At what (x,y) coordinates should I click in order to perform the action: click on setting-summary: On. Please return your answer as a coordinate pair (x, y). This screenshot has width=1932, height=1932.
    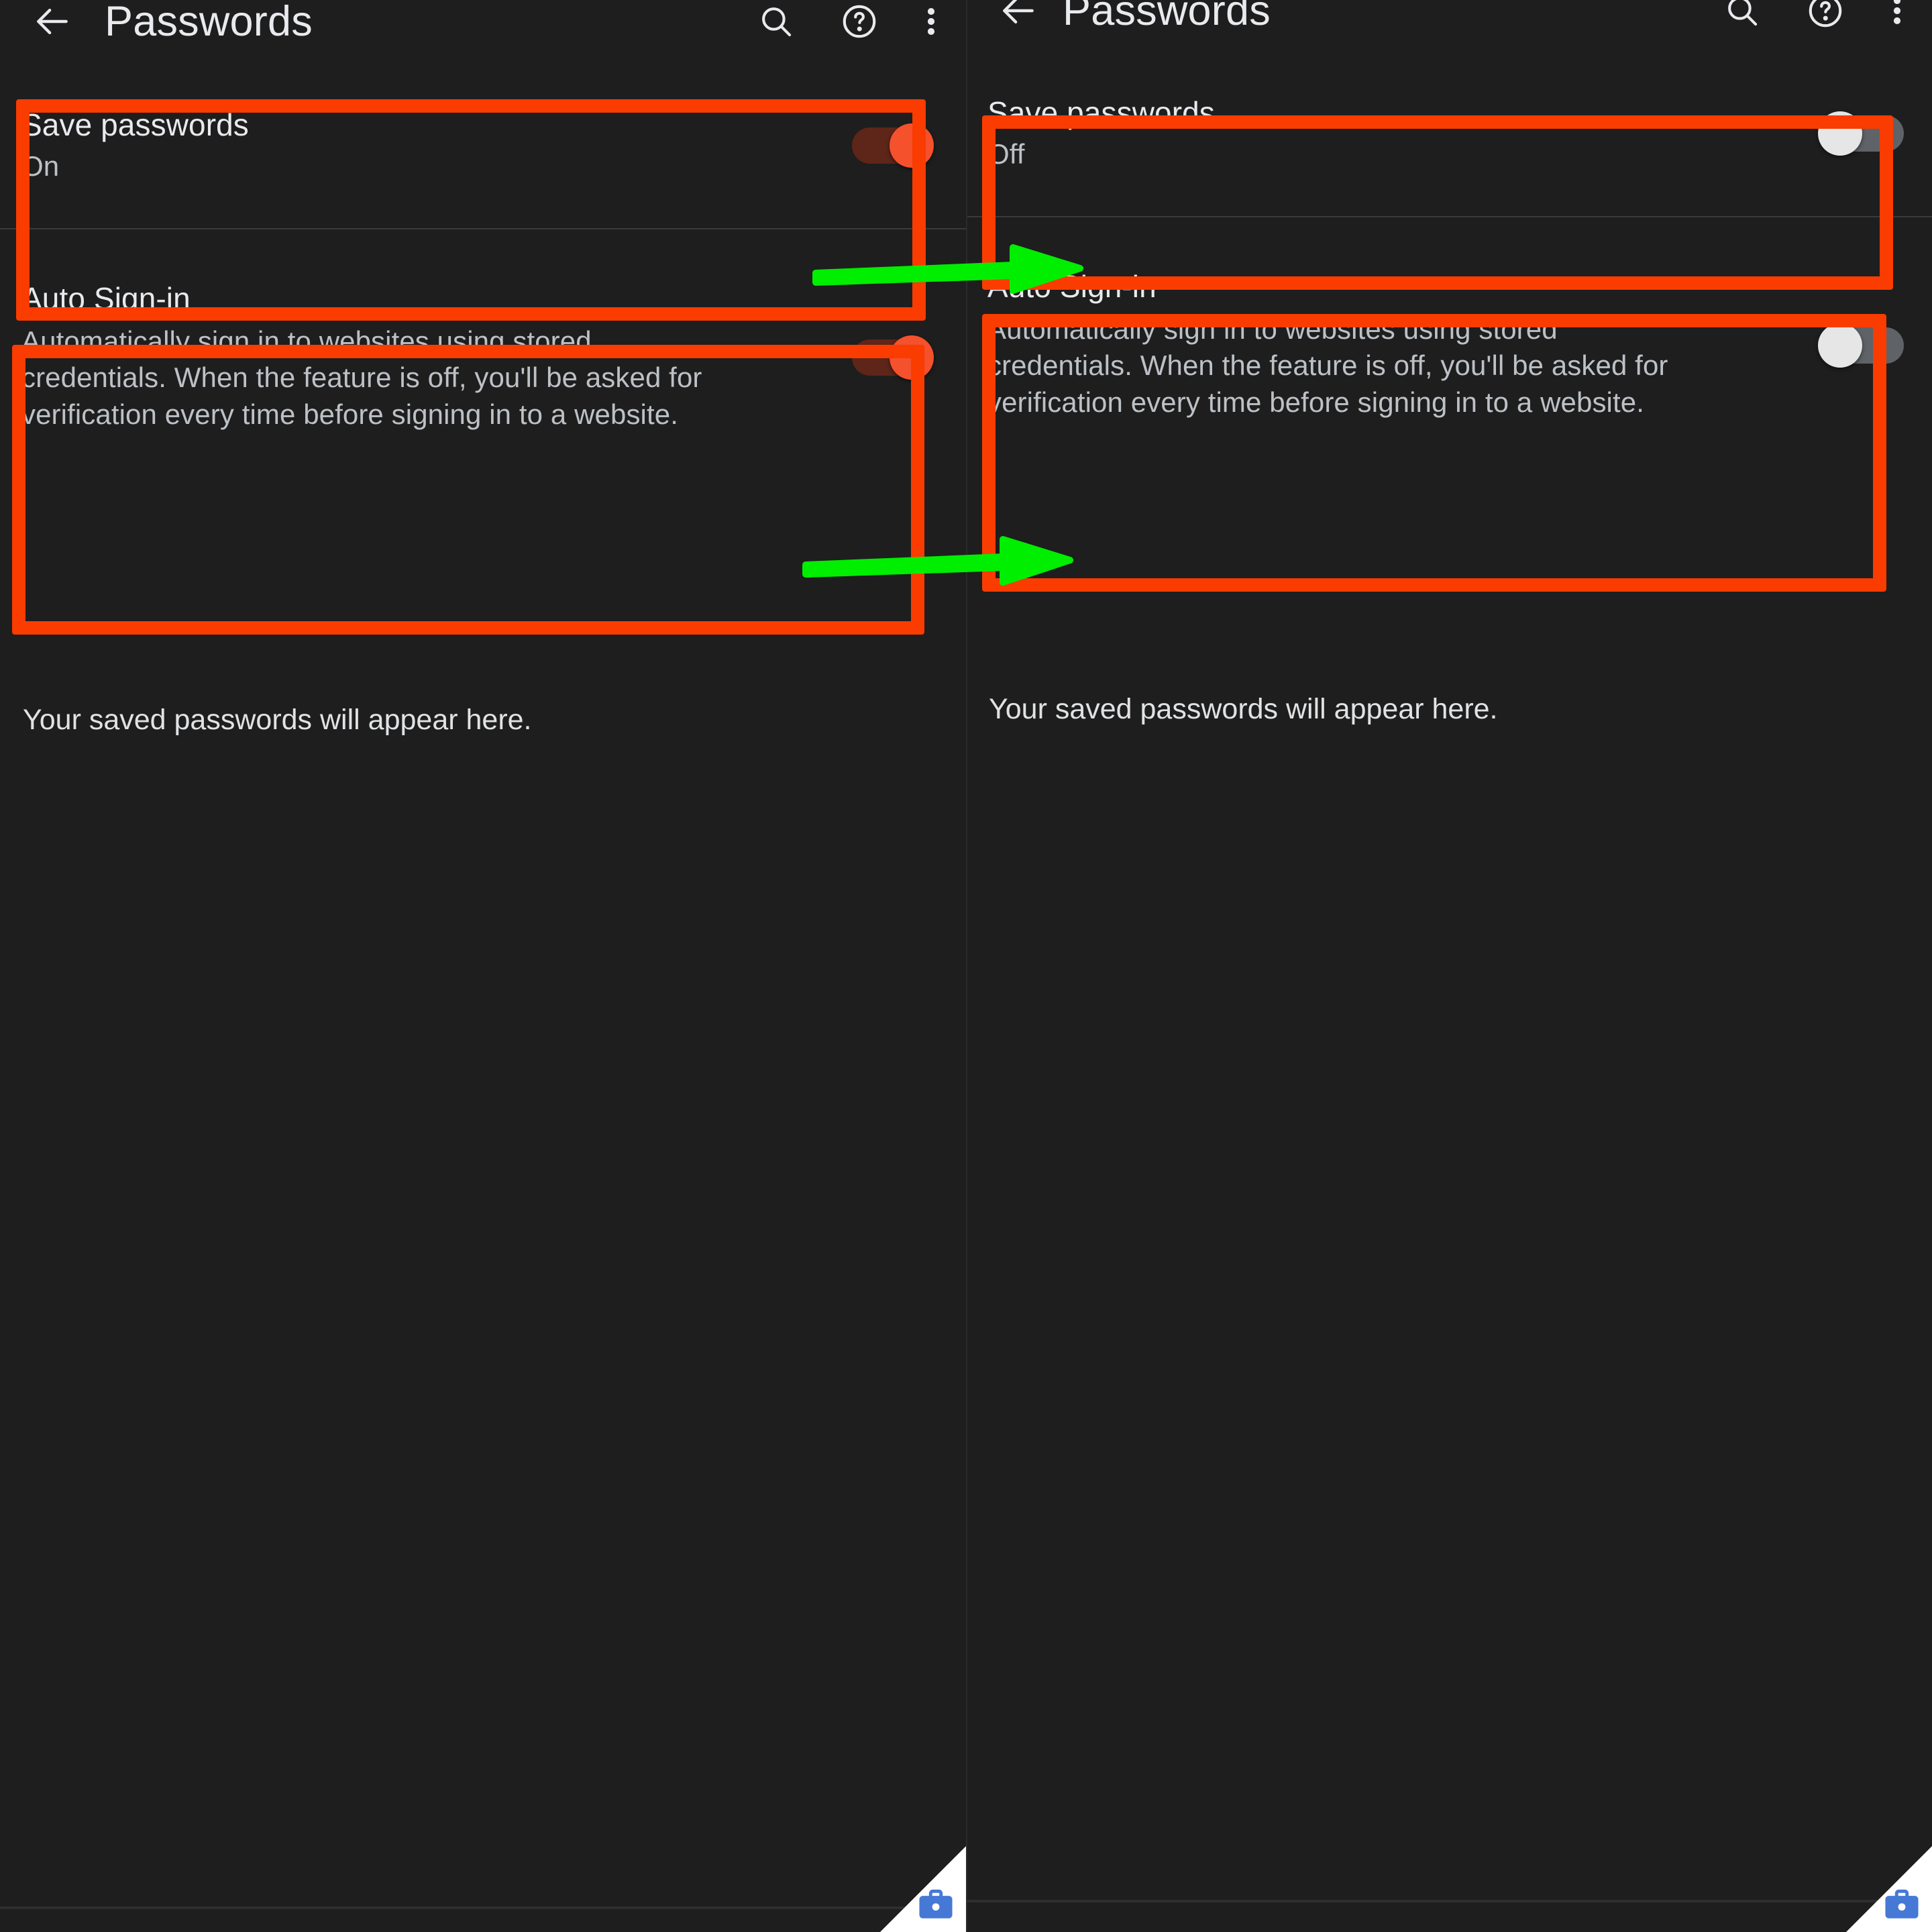
    Looking at the image, I should click on (40, 166).